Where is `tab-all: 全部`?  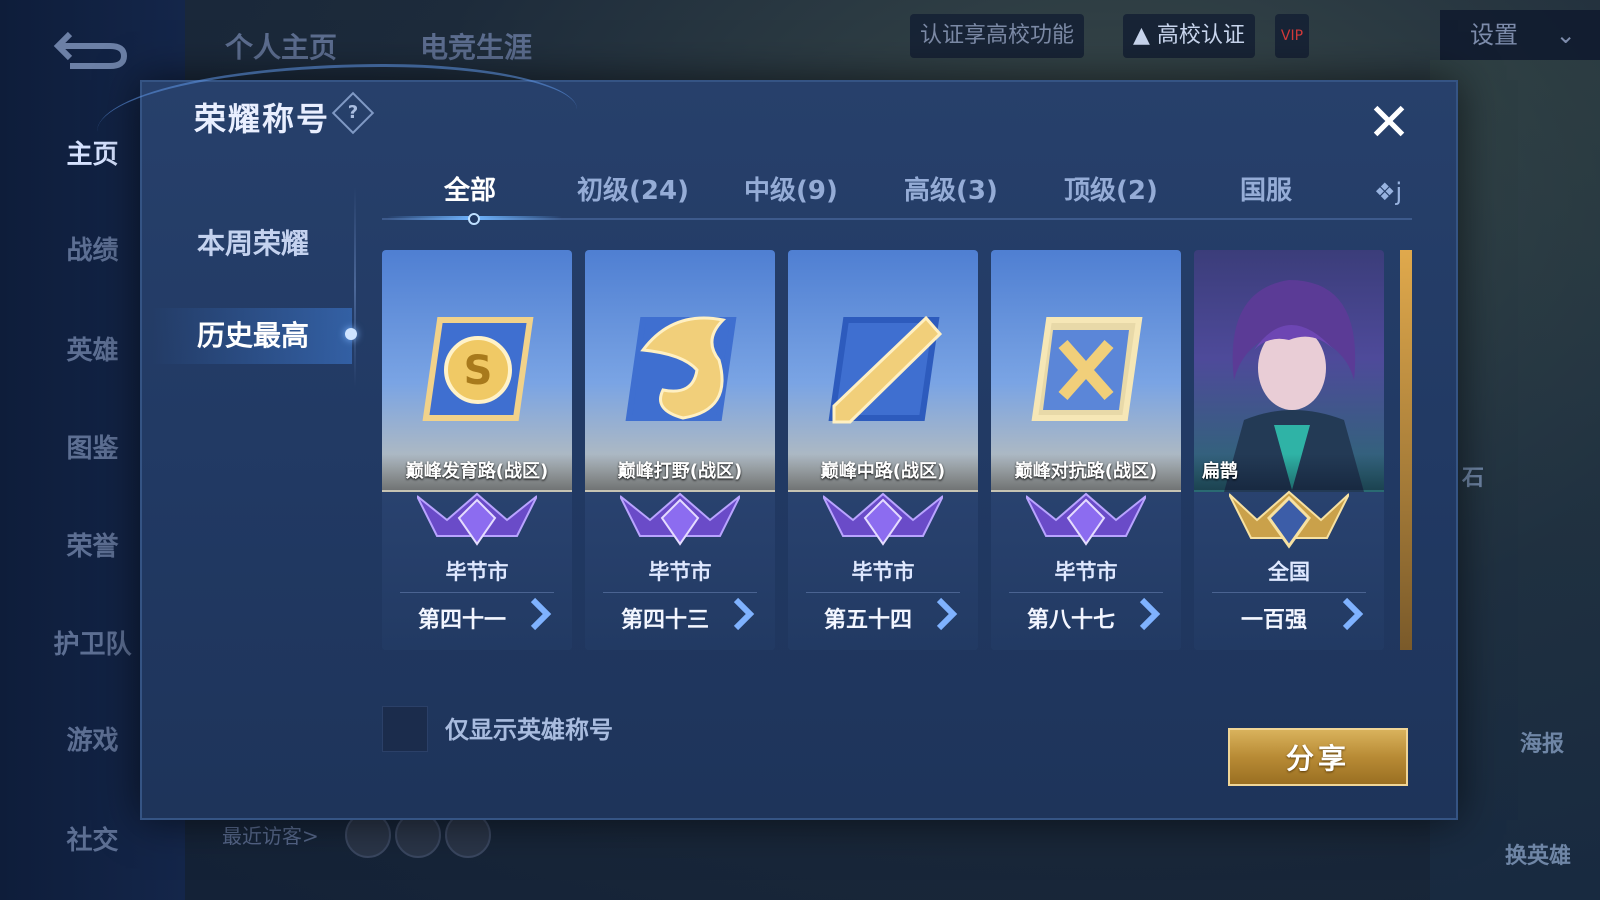
tab-all: 全部 is located at coordinates (470, 188).